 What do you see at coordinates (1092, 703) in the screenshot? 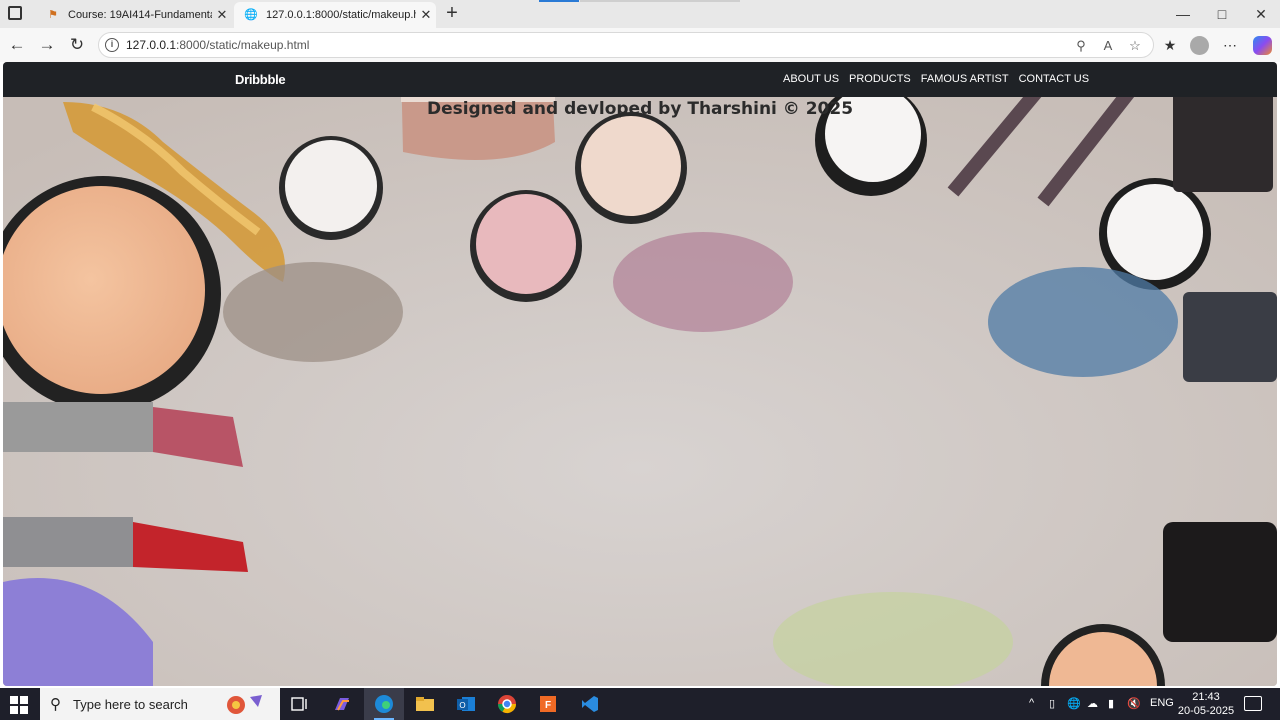
I see `cloud-icon: ☁` at bounding box center [1092, 703].